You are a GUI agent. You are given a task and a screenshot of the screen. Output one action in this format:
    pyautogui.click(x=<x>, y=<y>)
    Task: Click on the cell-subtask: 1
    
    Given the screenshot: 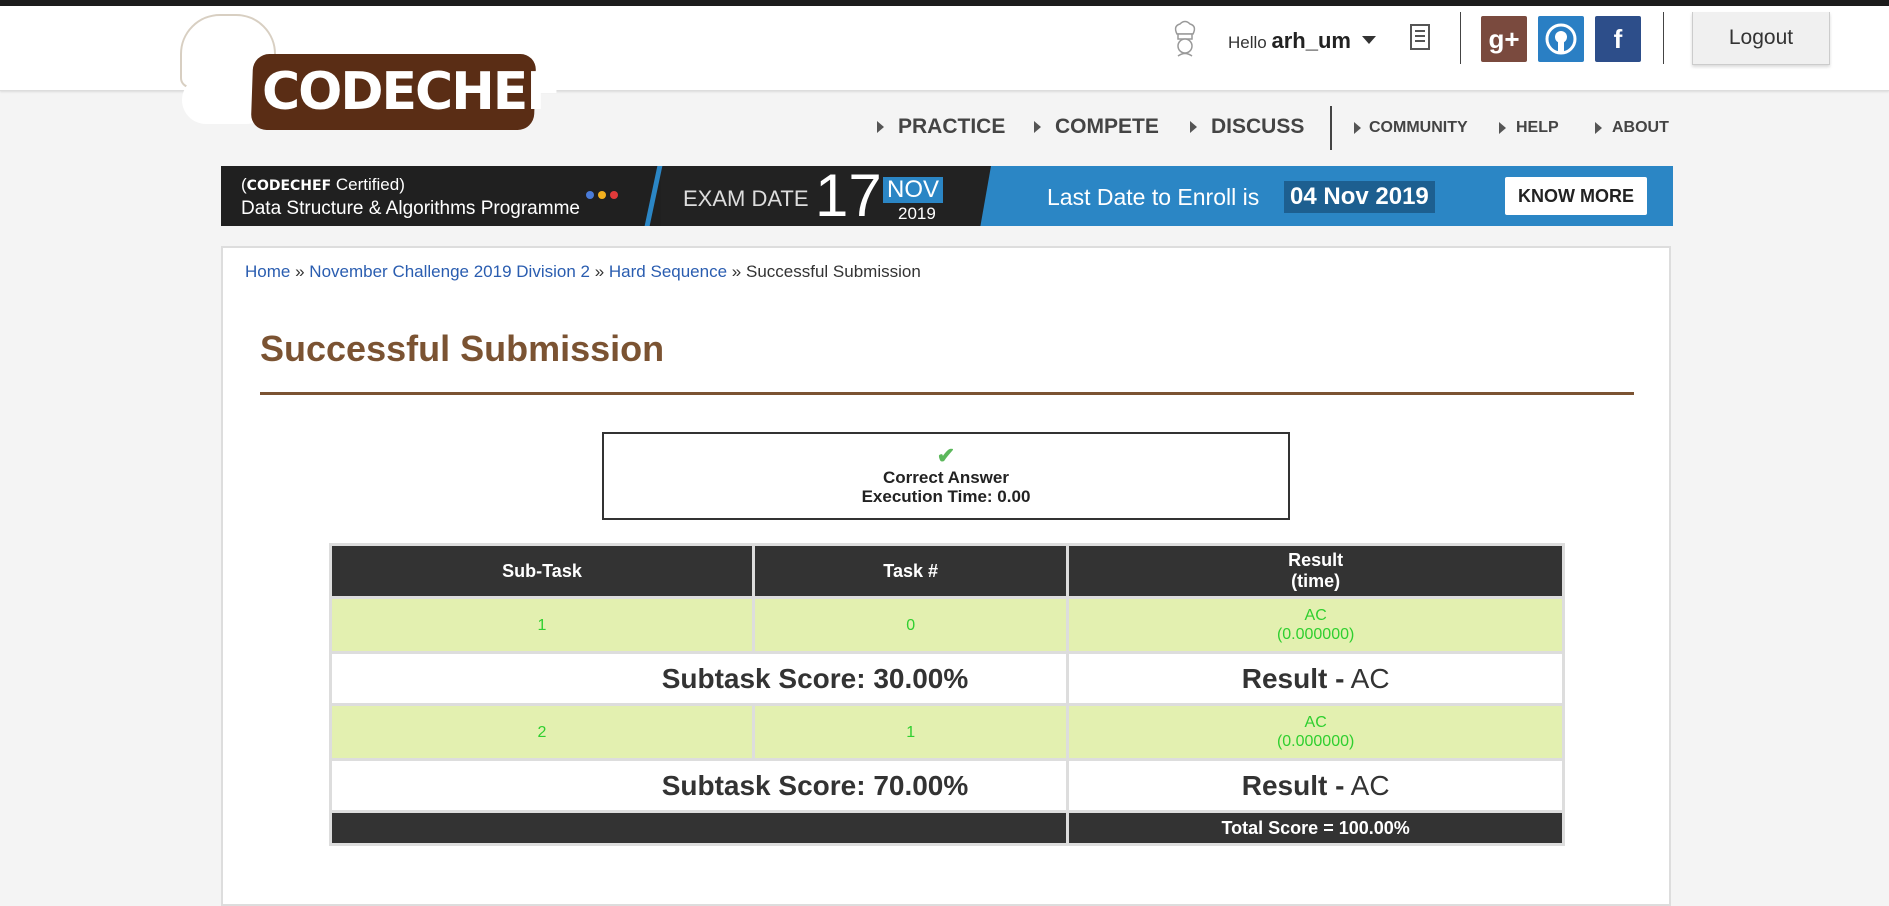 What is the action you would take?
    pyautogui.click(x=542, y=625)
    